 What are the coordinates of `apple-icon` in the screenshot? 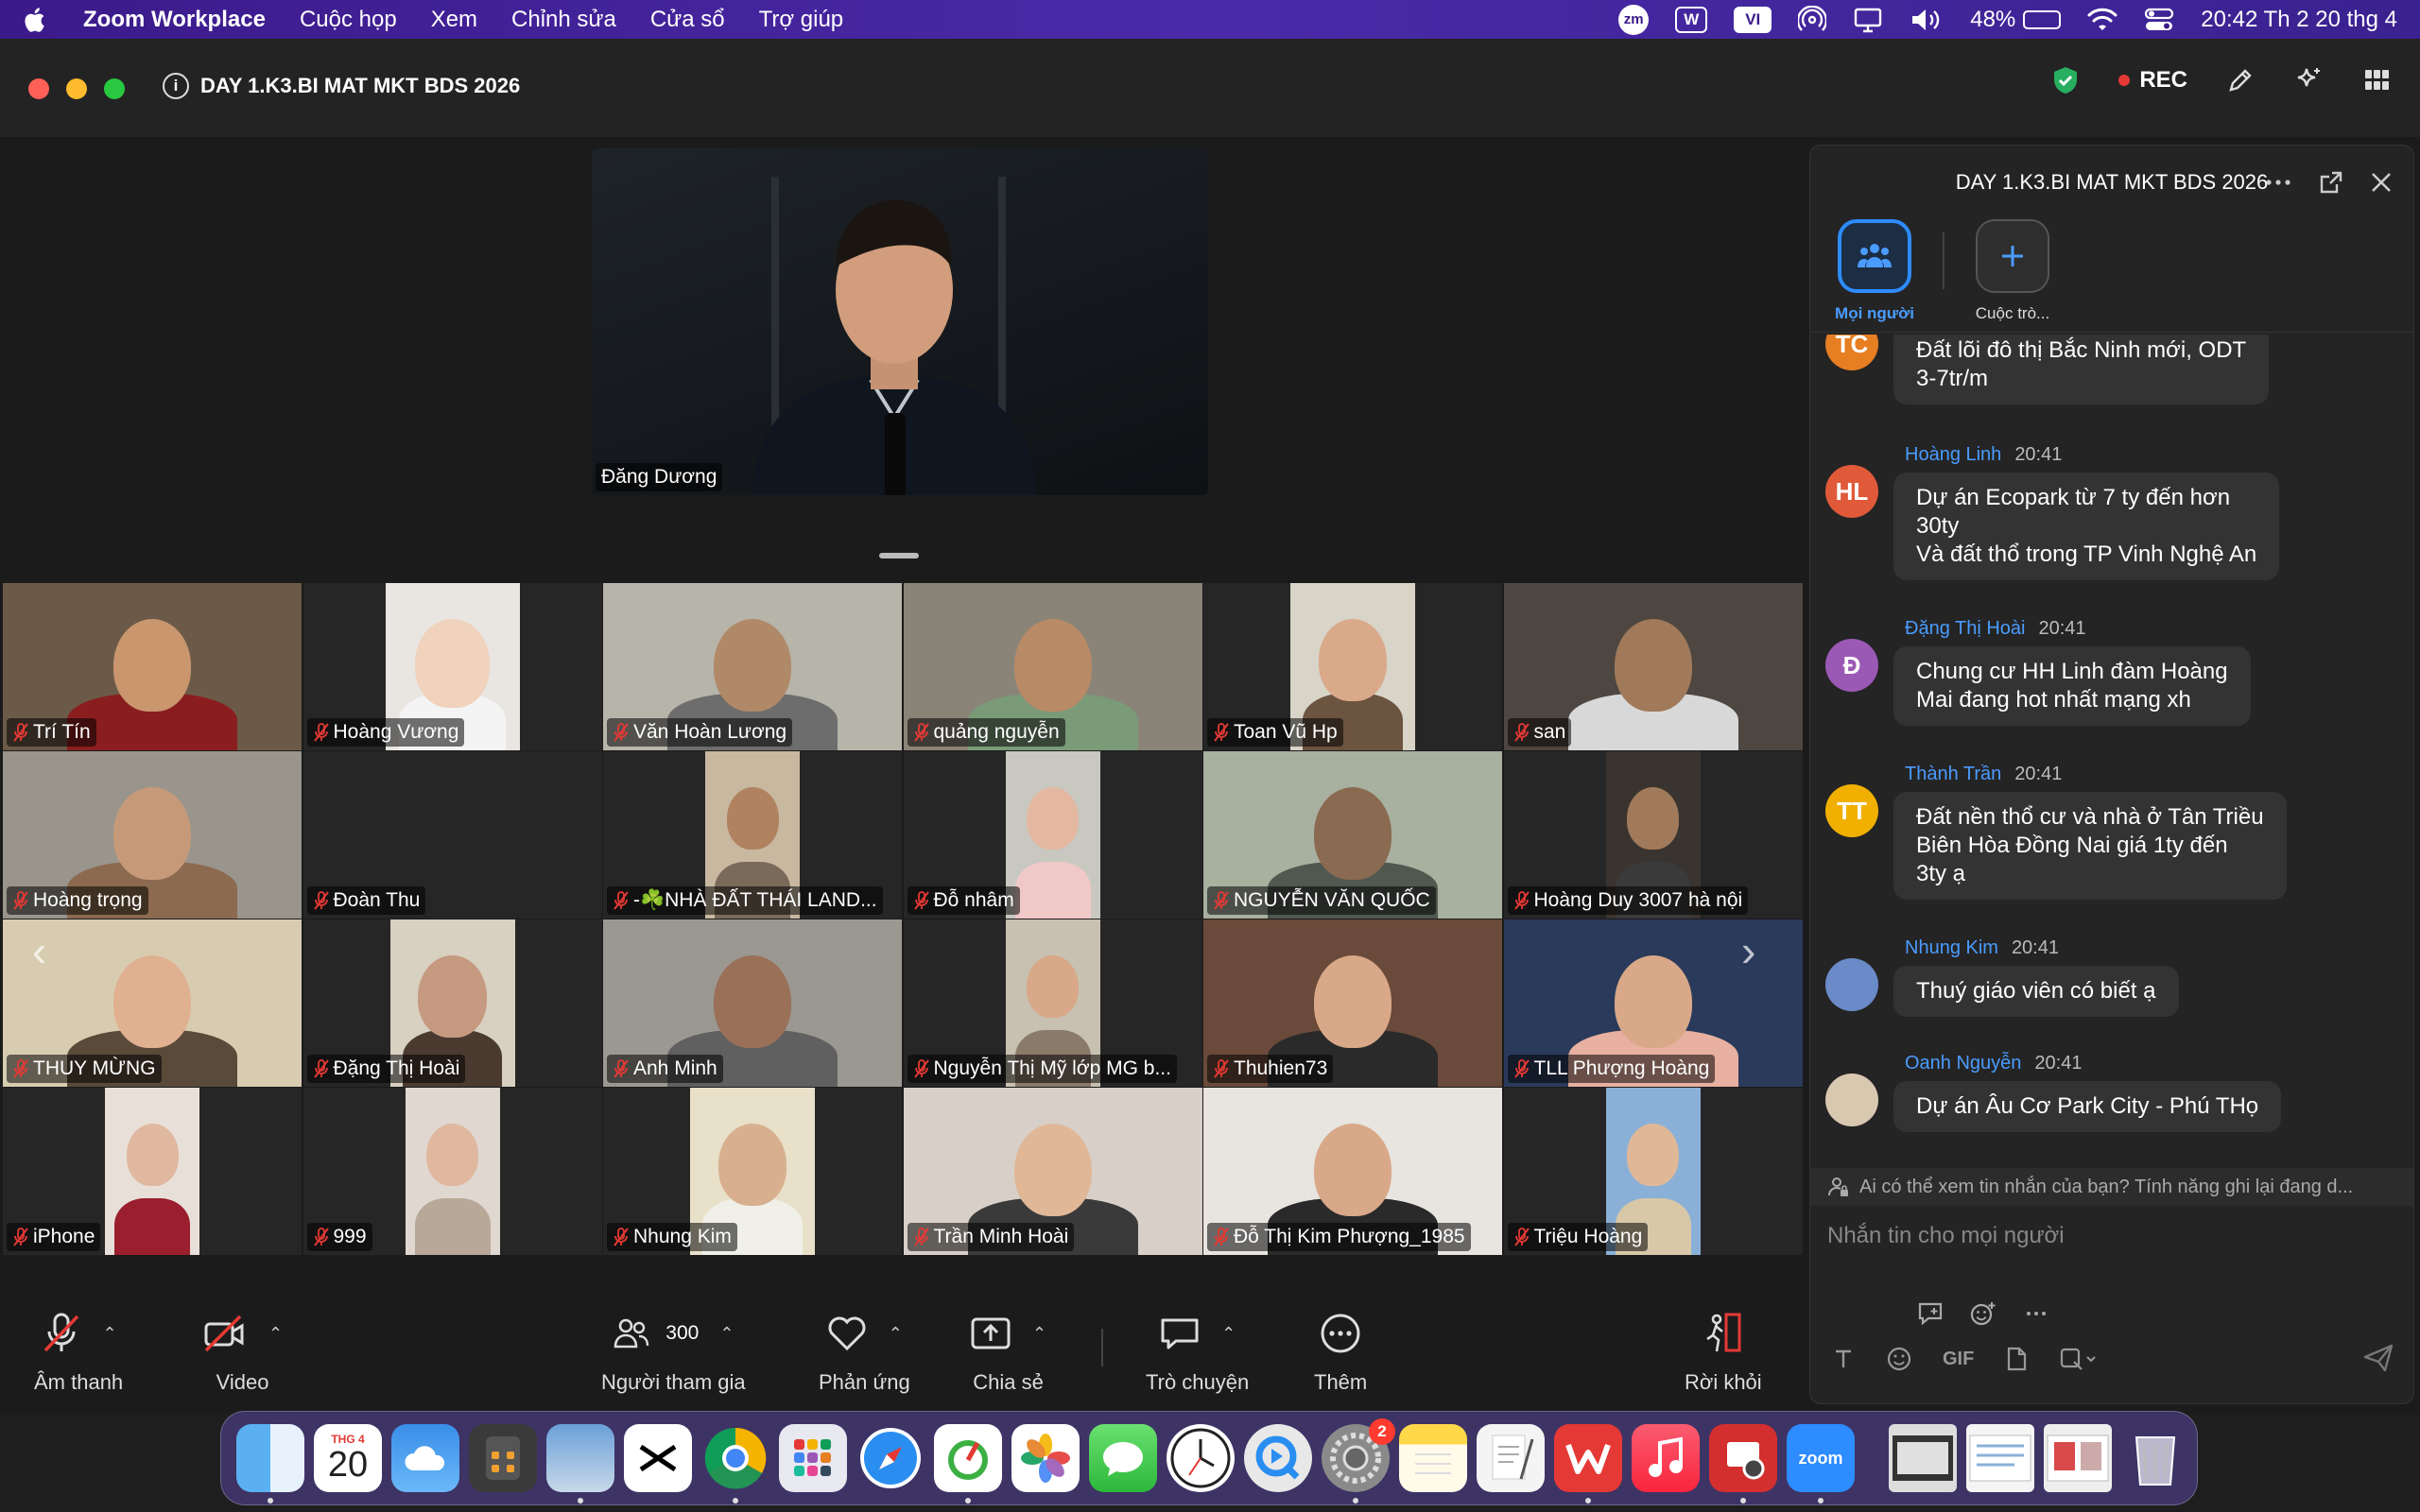 It's located at (34, 20).